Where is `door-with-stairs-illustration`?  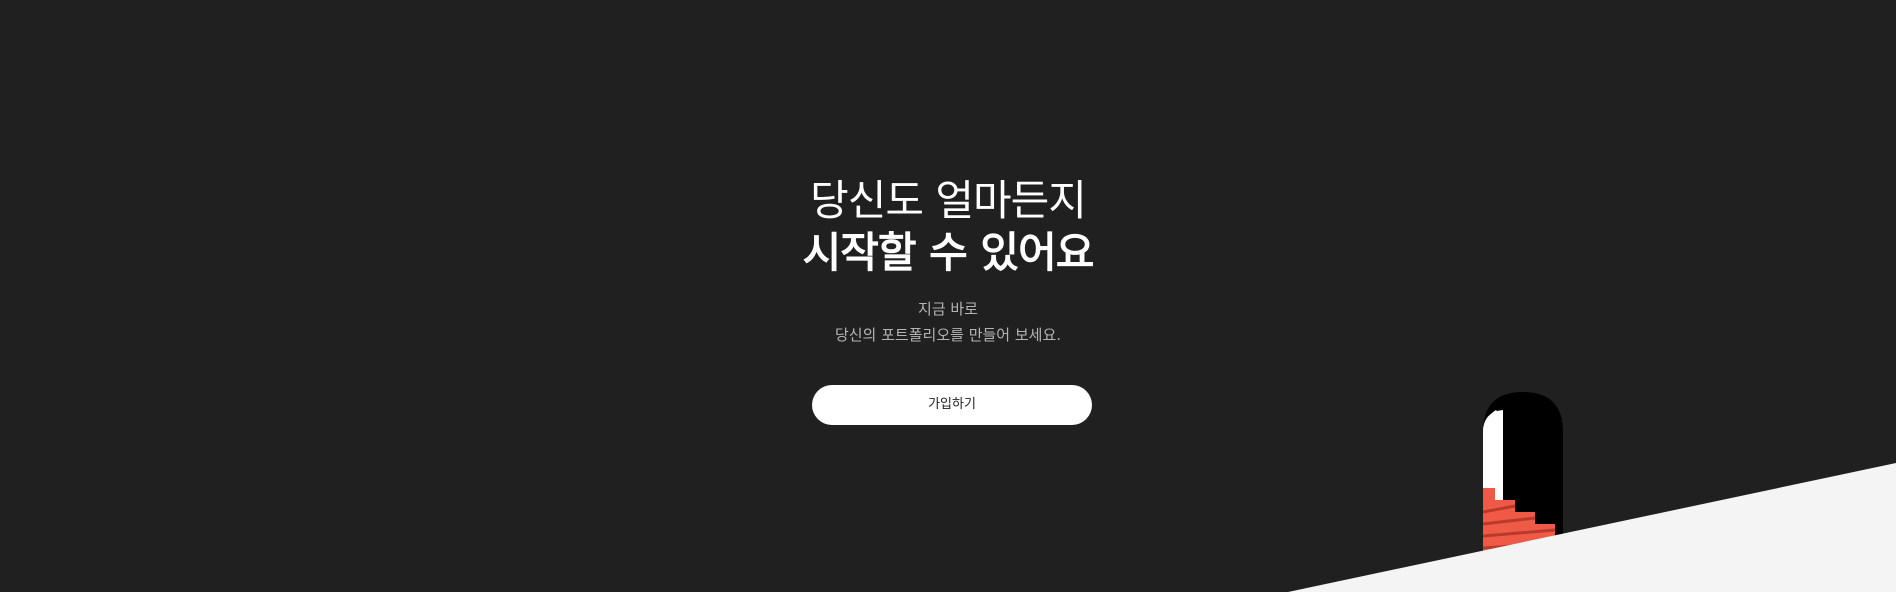 door-with-stairs-illustration is located at coordinates (1592, 492).